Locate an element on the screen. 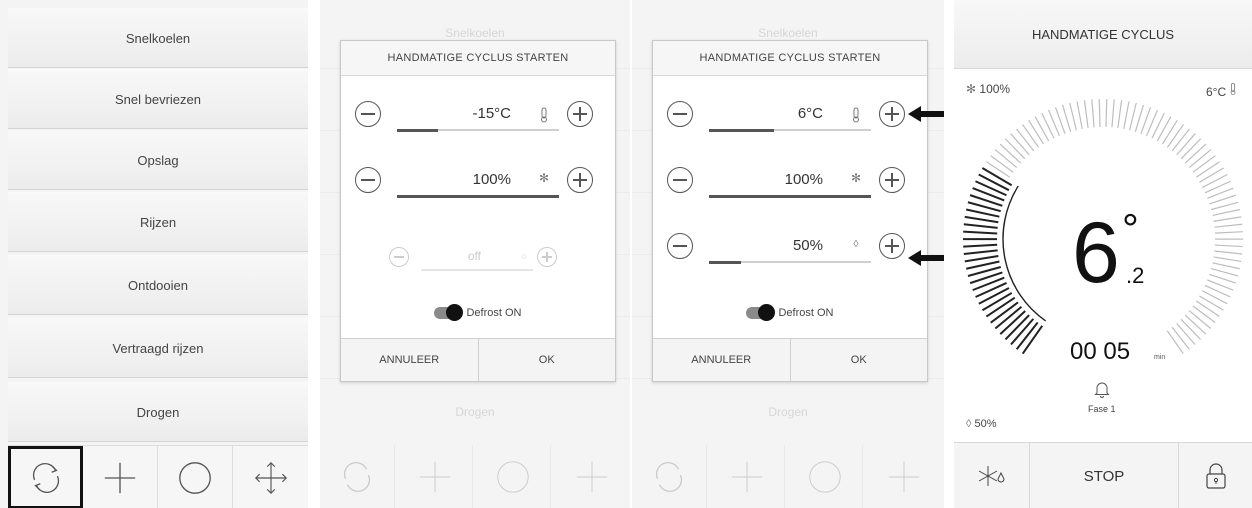 The height and width of the screenshot is (508, 1252). decrease-humidity-button is located at coordinates (680, 246).